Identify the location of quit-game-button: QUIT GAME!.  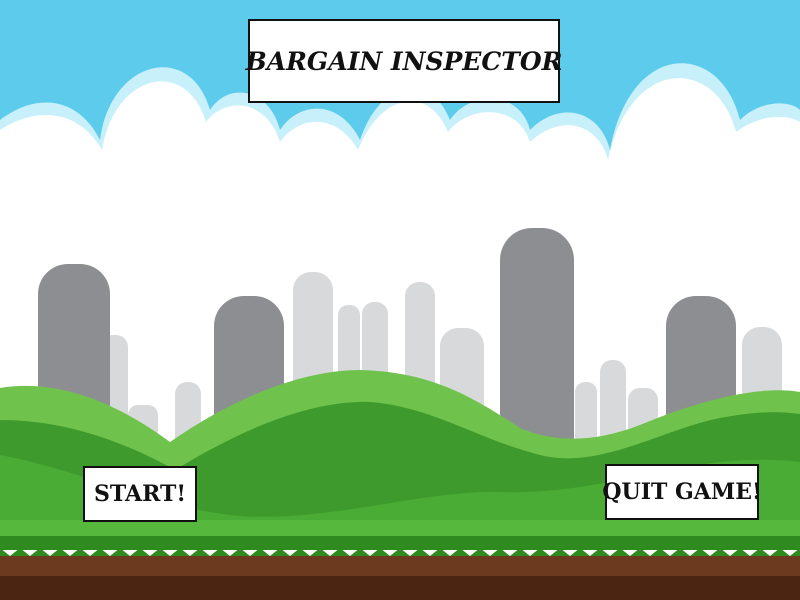
(682, 492).